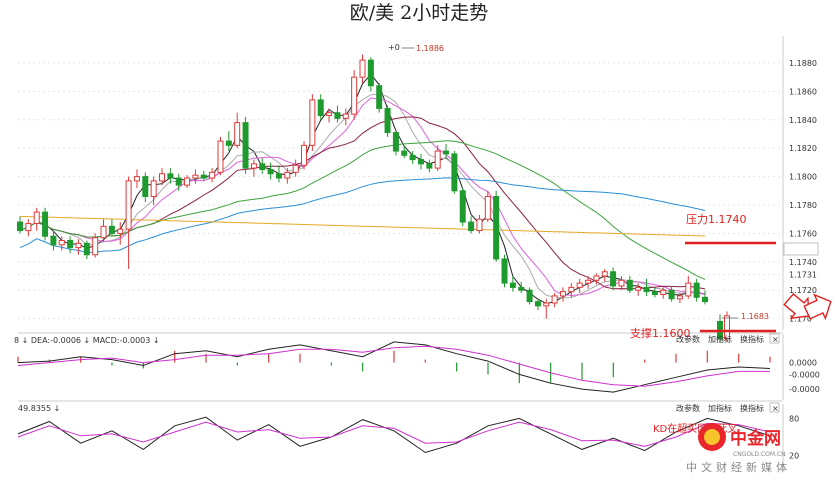 The width and height of the screenshot is (838, 486). I want to click on watermark-brand: 中金网, so click(755, 438).